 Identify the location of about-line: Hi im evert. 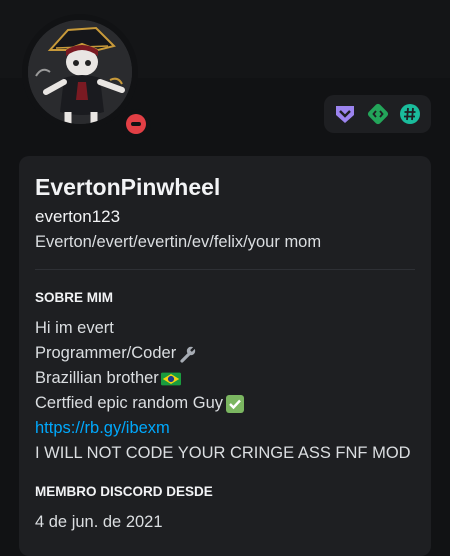
(231, 328).